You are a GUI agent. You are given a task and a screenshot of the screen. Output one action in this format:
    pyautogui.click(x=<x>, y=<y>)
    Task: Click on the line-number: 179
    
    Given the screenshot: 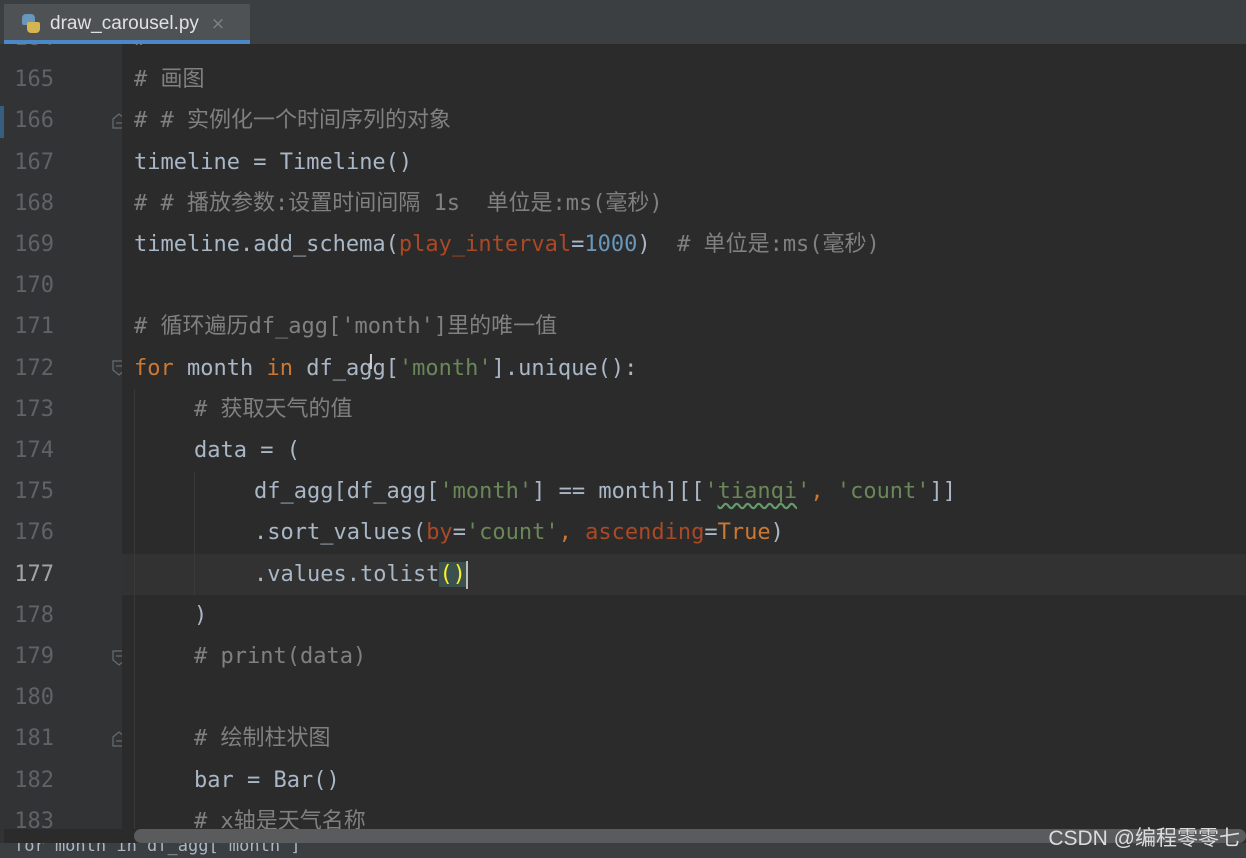 What is the action you would take?
    pyautogui.click(x=34, y=656)
    